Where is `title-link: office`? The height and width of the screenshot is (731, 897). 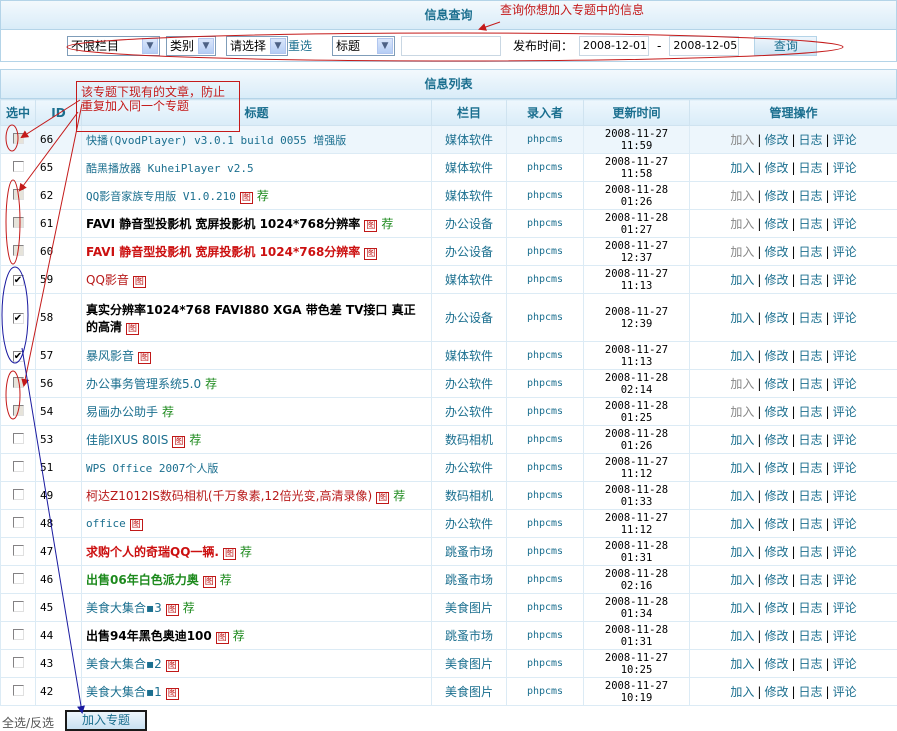 title-link: office is located at coordinates (106, 523).